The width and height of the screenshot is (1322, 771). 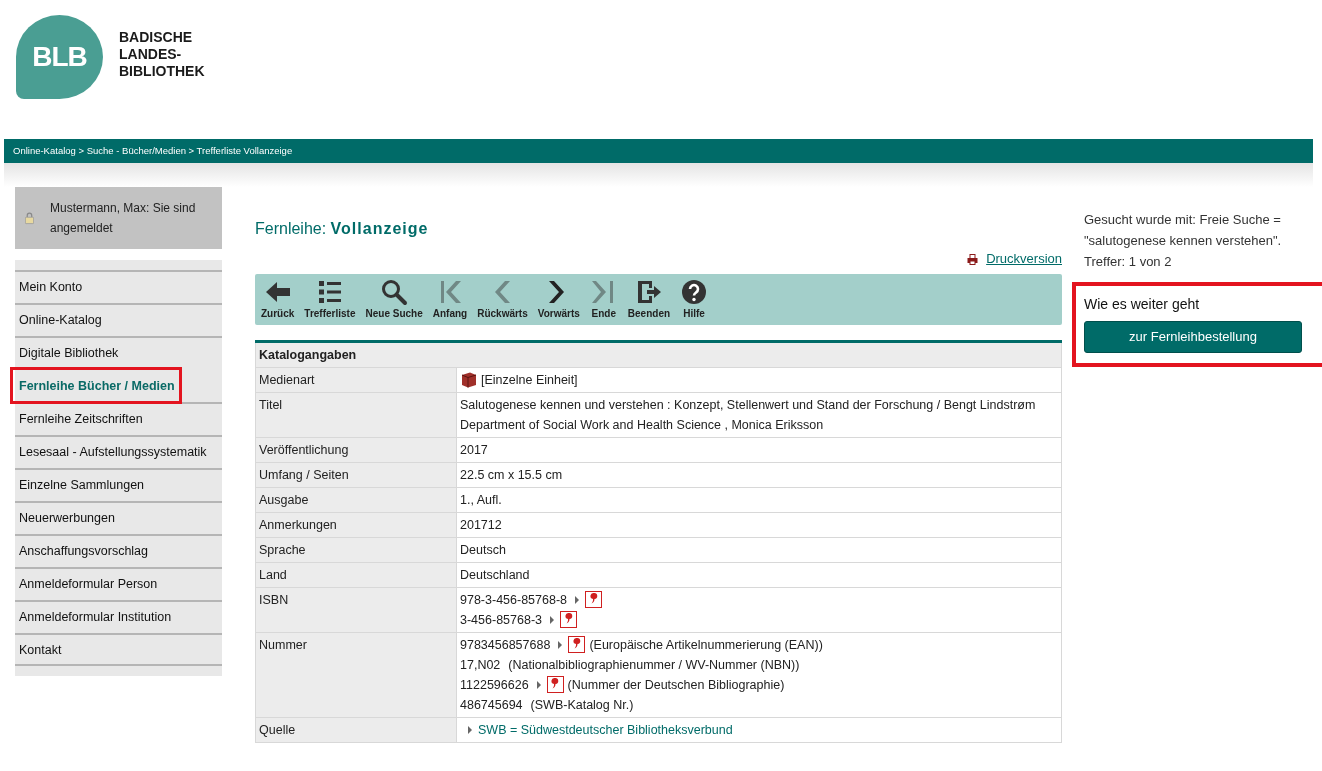 I want to click on sidebar-item: Anmeldeformular Person, so click(x=118, y=584).